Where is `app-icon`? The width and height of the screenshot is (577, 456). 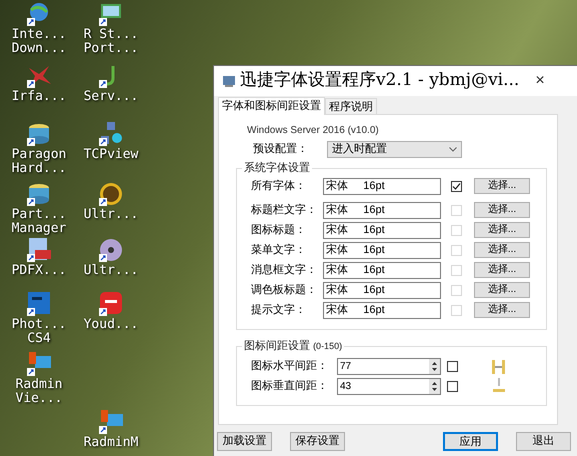 app-icon is located at coordinates (229, 81).